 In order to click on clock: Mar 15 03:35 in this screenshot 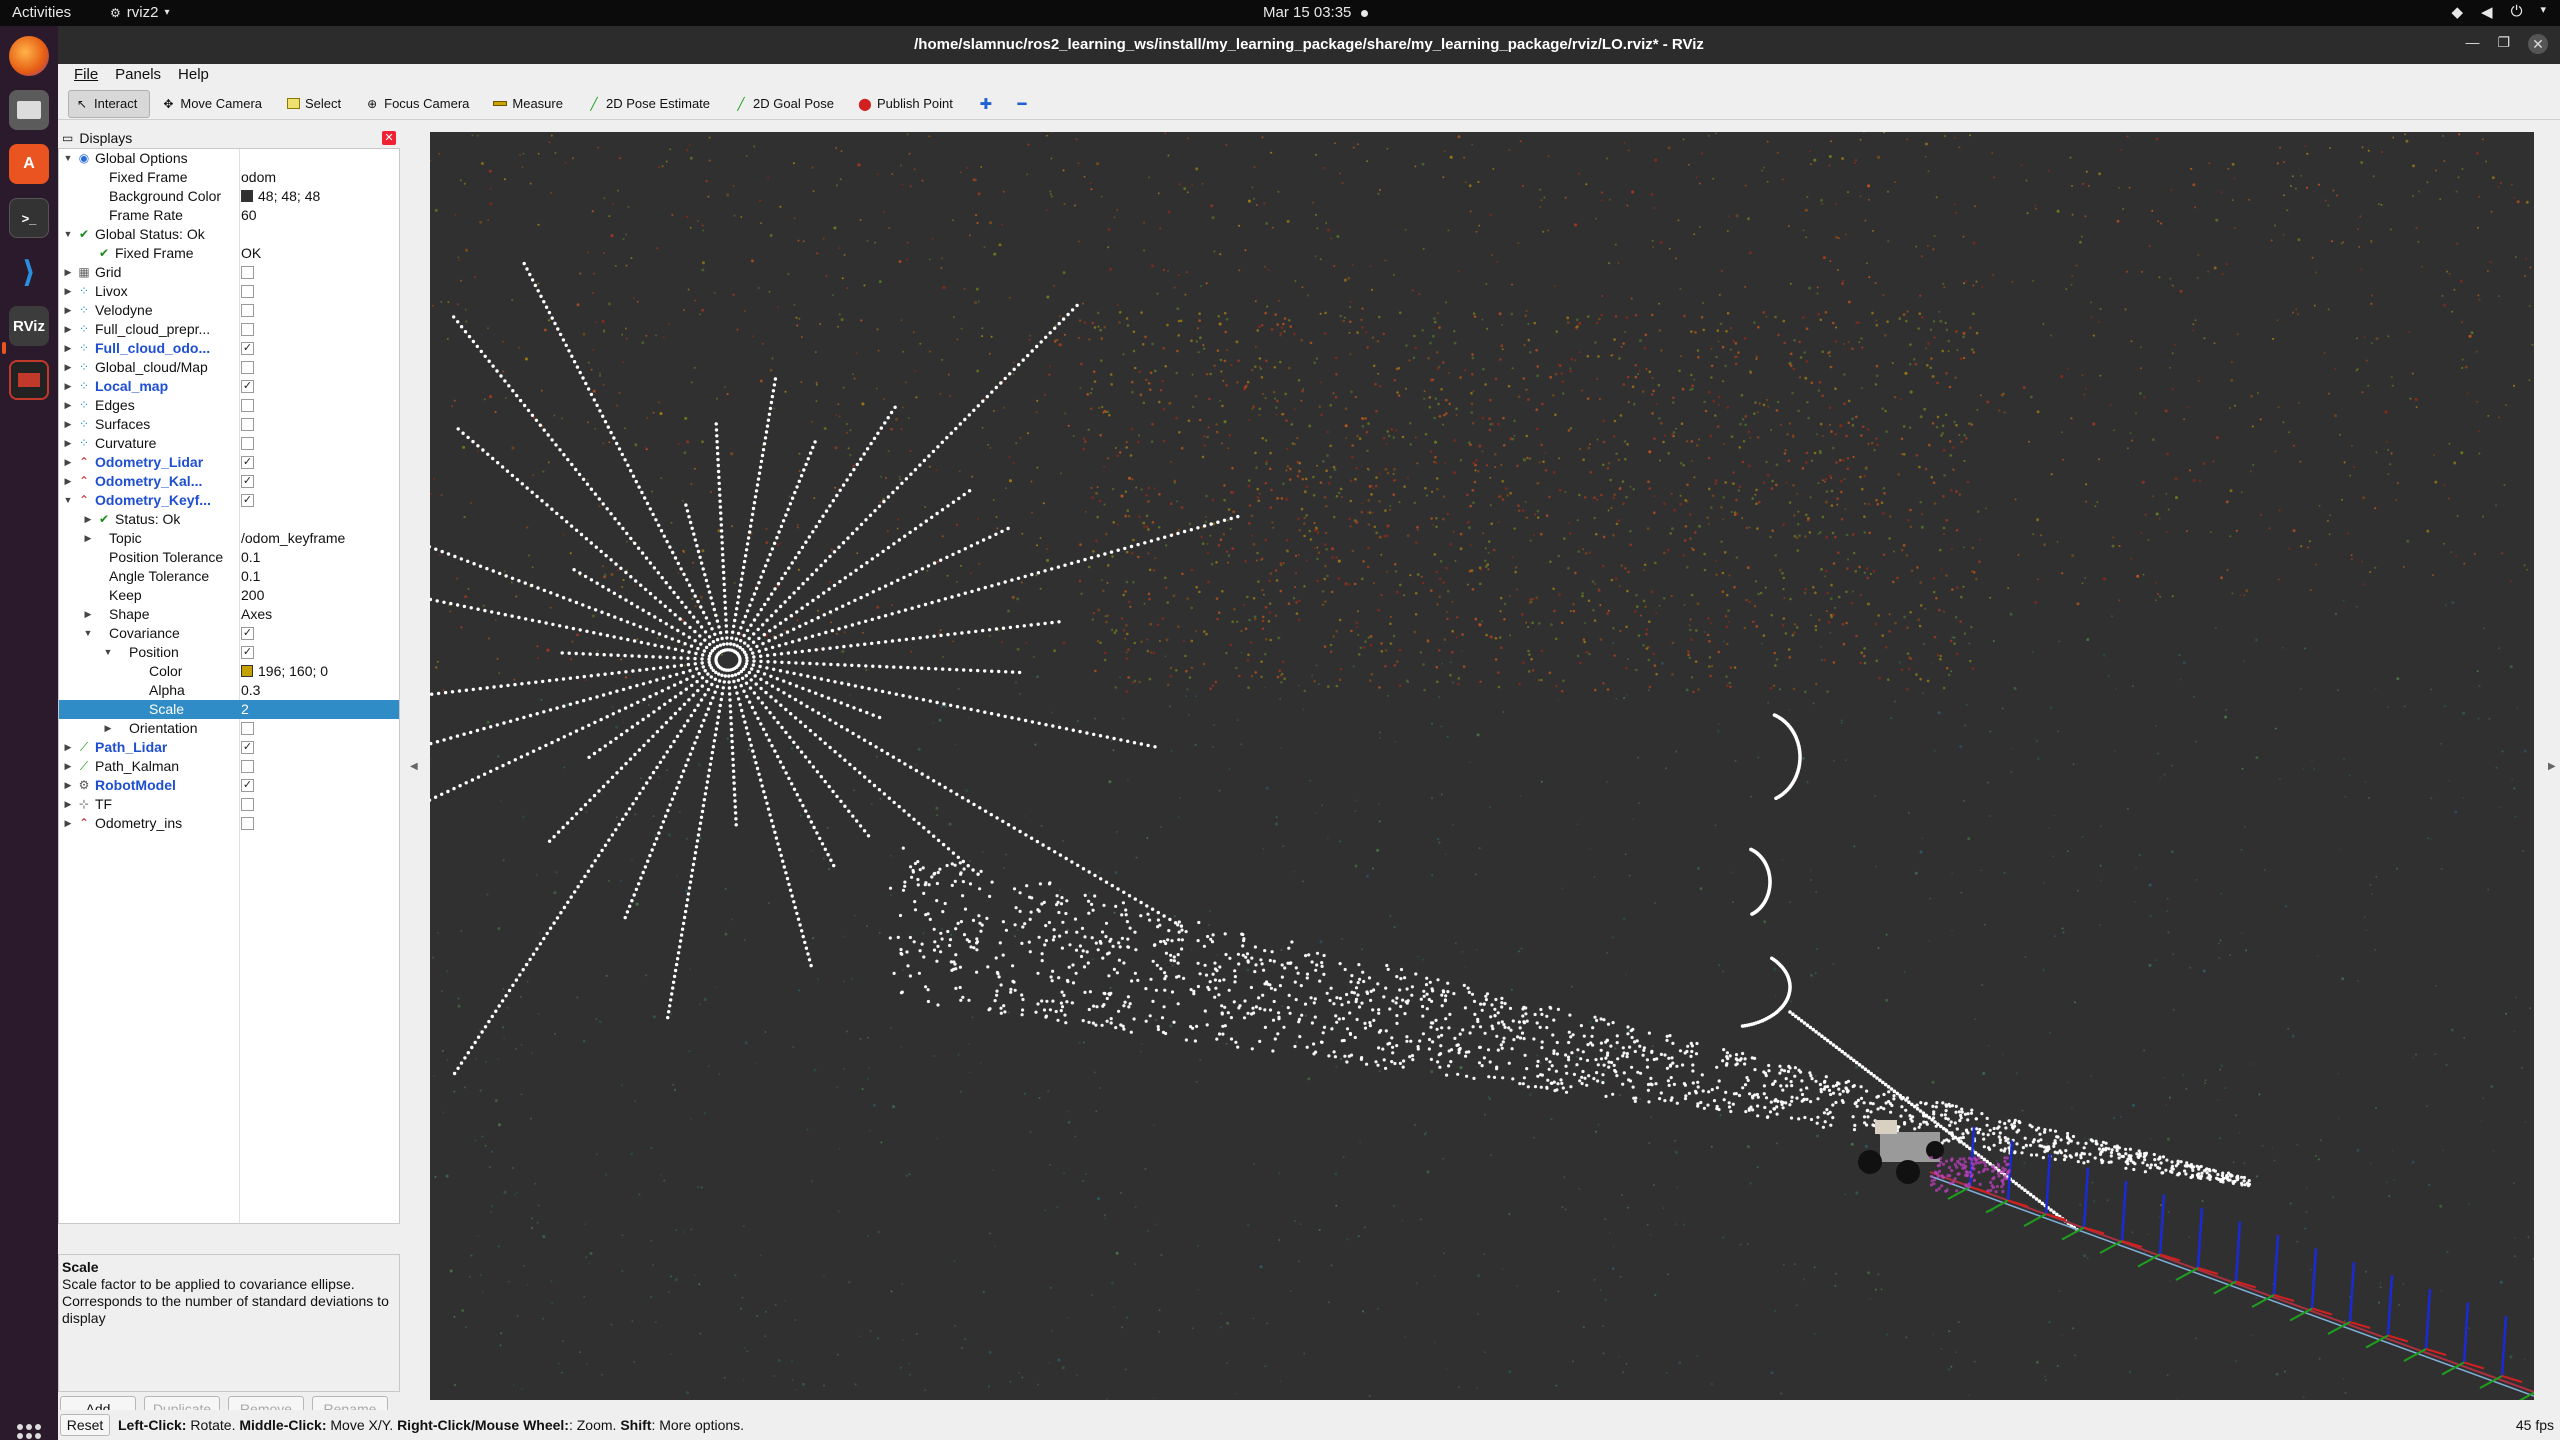, I will do `click(1316, 12)`.